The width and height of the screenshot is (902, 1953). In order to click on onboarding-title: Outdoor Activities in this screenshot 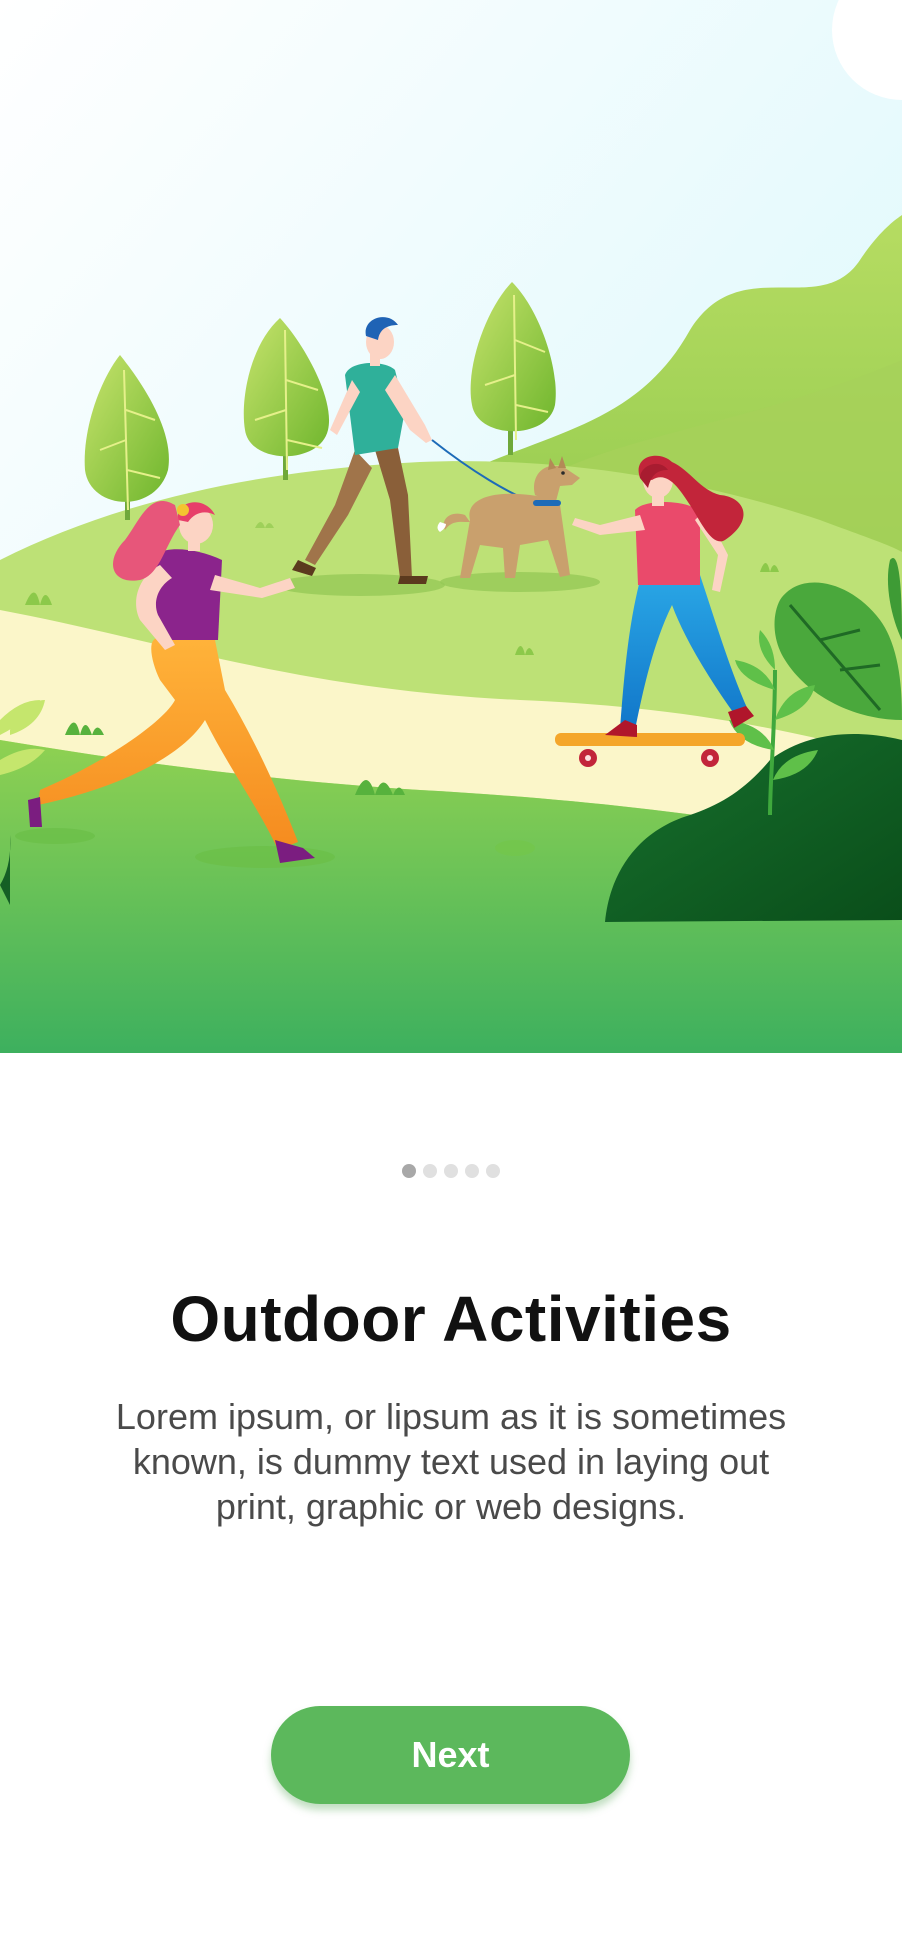, I will do `click(451, 1319)`.